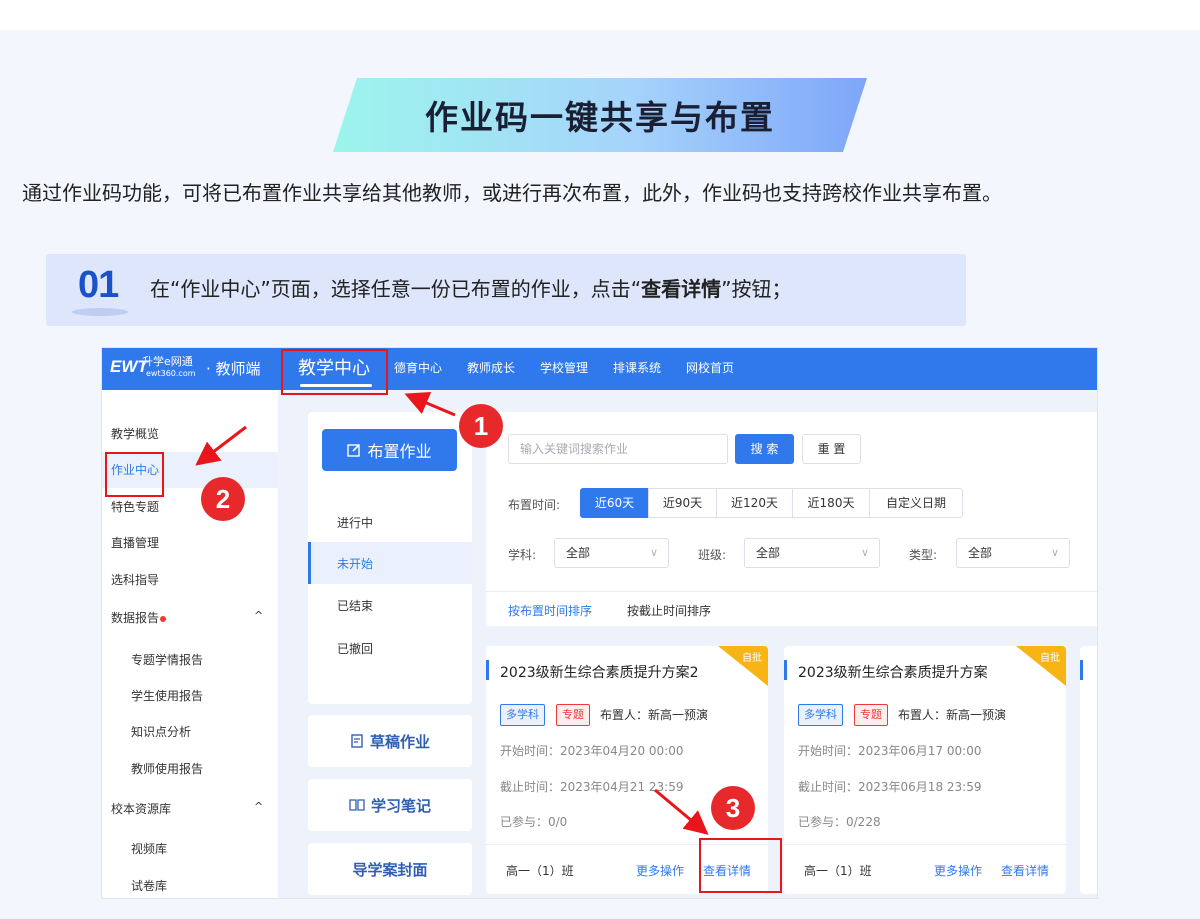 The image size is (1200, 919). I want to click on step-badge-2: 2, so click(223, 499).